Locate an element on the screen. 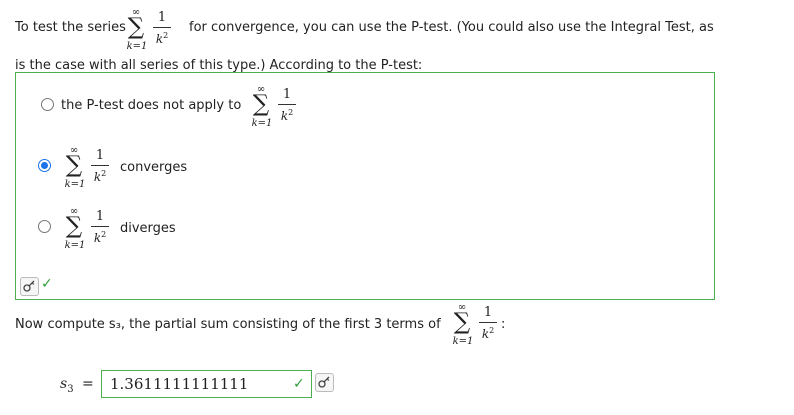 The image size is (794, 415). partial-sum-input: 1.3611111111111 is located at coordinates (206, 384).